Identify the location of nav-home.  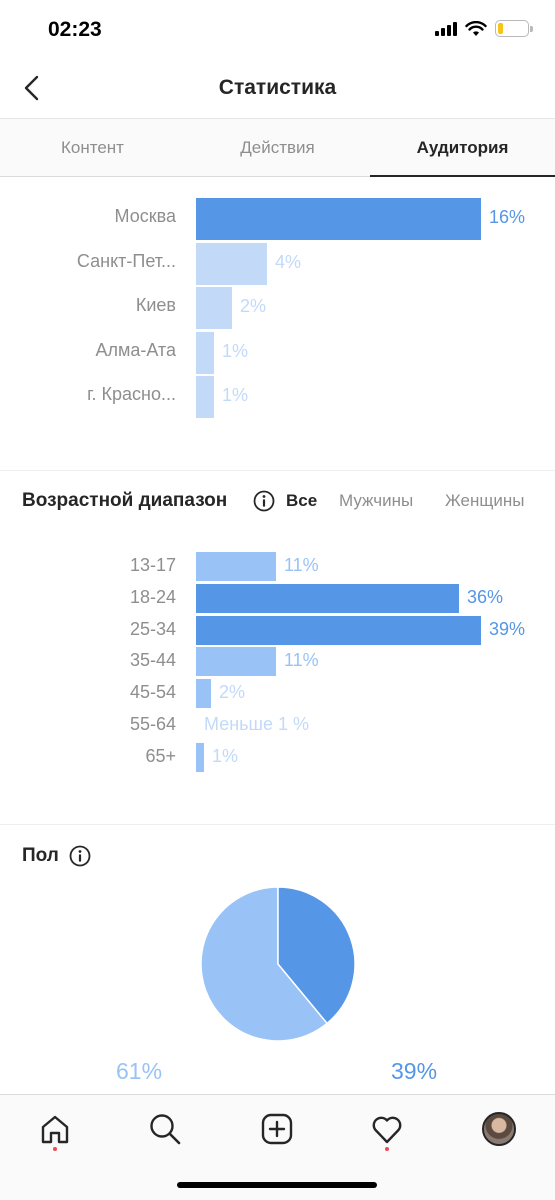
(55, 1129).